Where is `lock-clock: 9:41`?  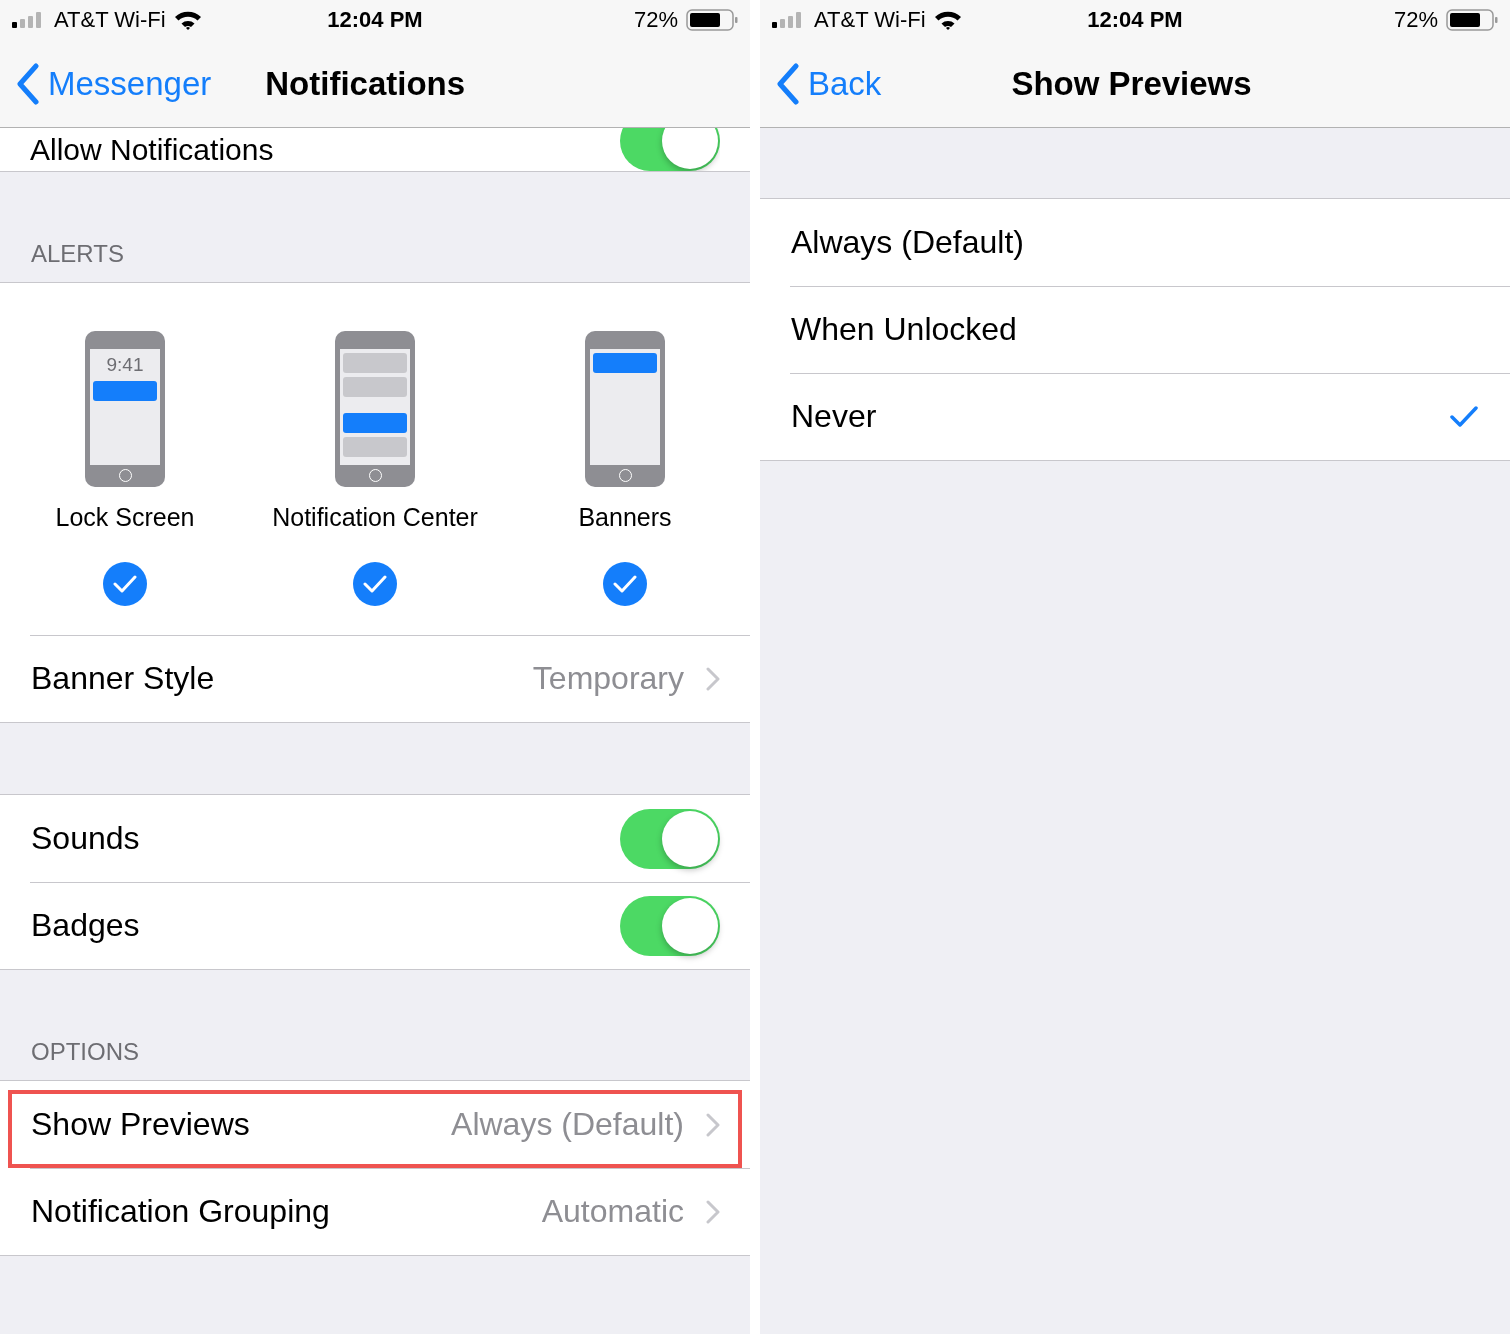 lock-clock: 9:41 is located at coordinates (125, 365).